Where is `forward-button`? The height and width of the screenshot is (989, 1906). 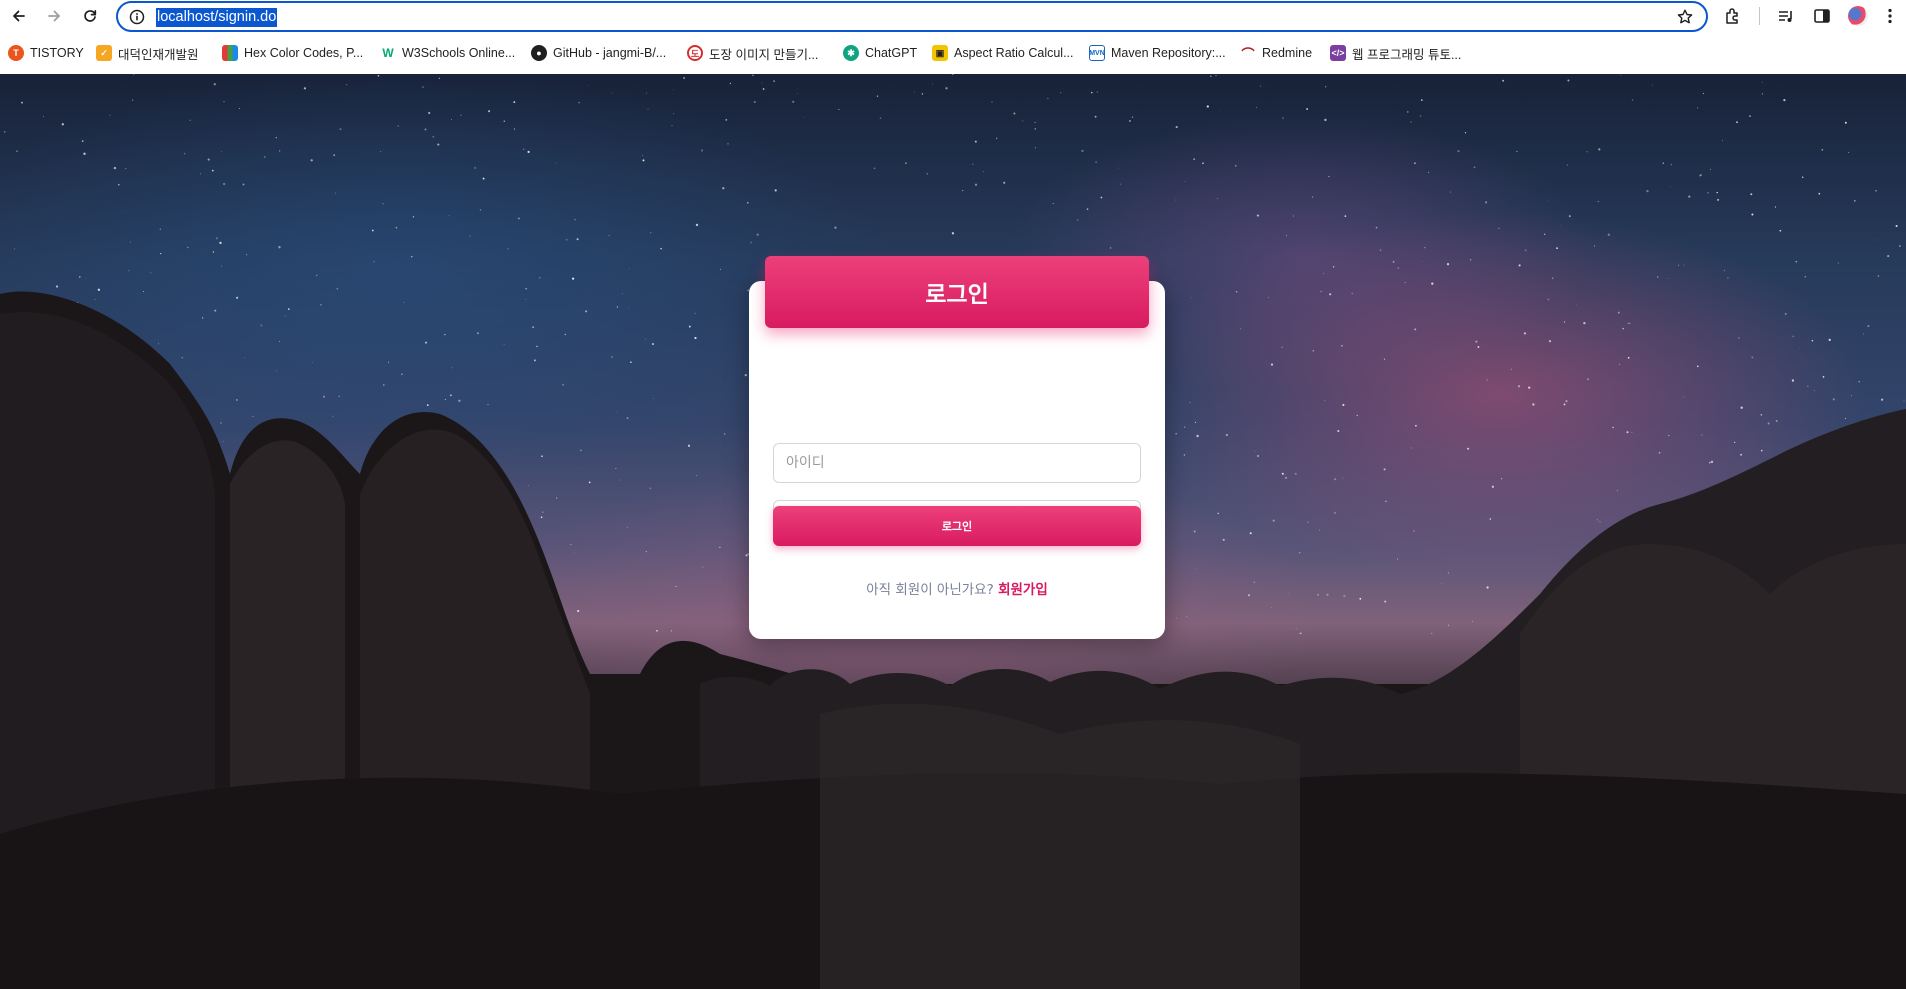
forward-button is located at coordinates (54, 16).